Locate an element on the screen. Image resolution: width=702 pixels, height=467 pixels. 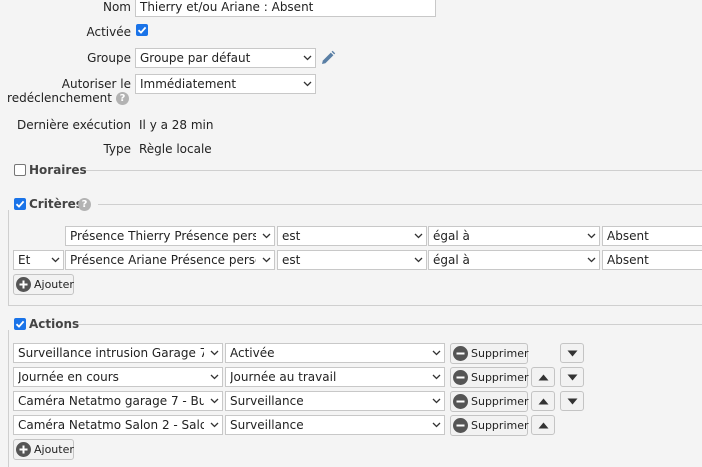
criteria-device-select: Présence Ariane Présence personnelle is located at coordinates (170, 260).